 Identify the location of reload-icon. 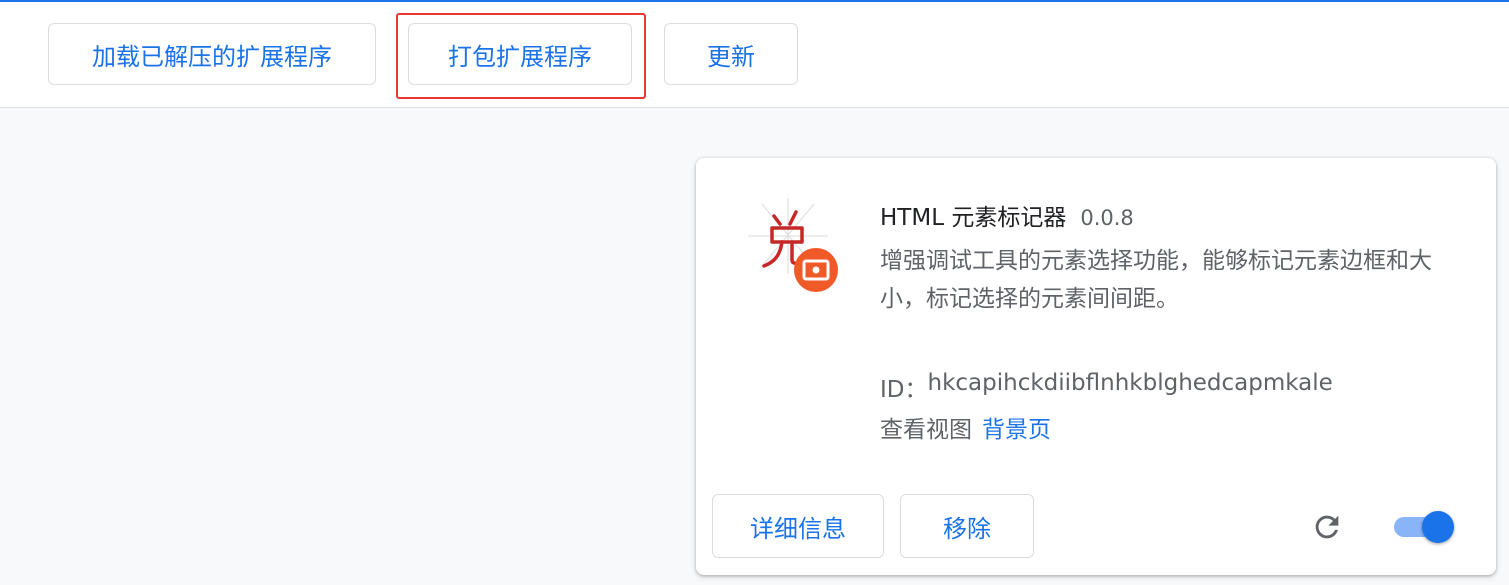
(1327, 527).